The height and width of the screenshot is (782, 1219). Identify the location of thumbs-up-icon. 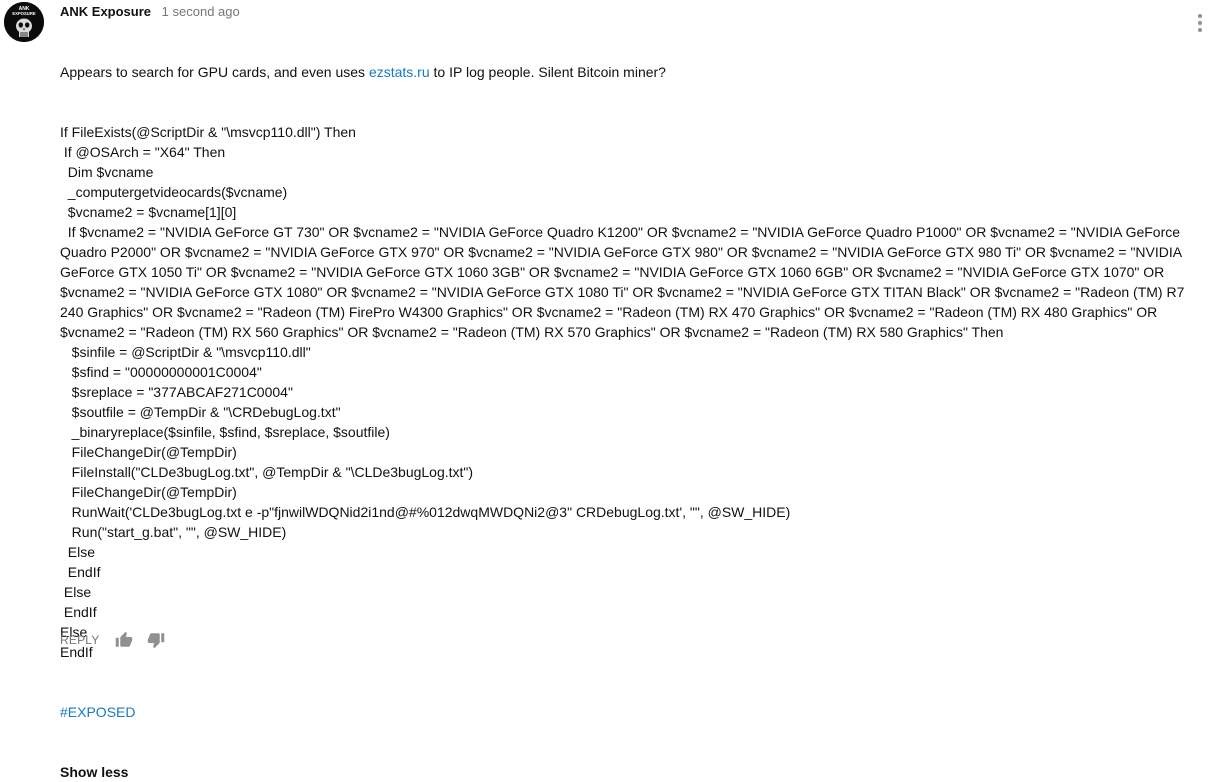
(124, 639).